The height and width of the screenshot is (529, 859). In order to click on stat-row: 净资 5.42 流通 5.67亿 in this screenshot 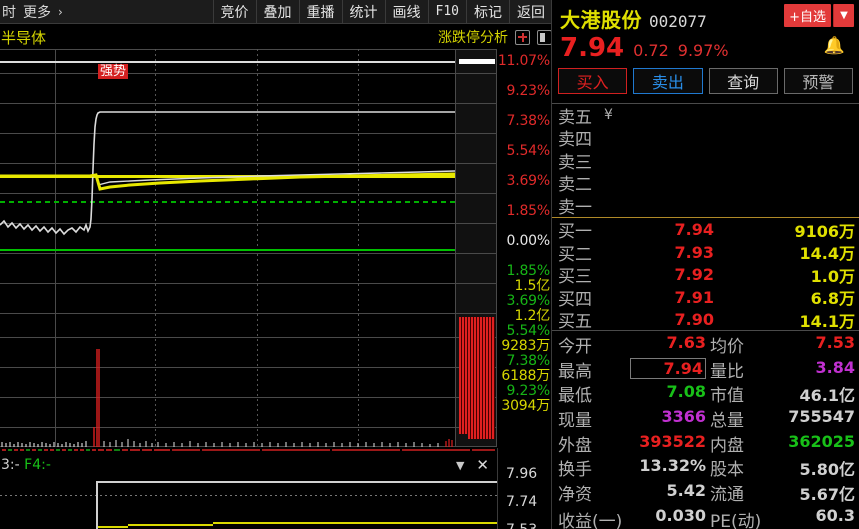, I will do `click(705, 492)`.